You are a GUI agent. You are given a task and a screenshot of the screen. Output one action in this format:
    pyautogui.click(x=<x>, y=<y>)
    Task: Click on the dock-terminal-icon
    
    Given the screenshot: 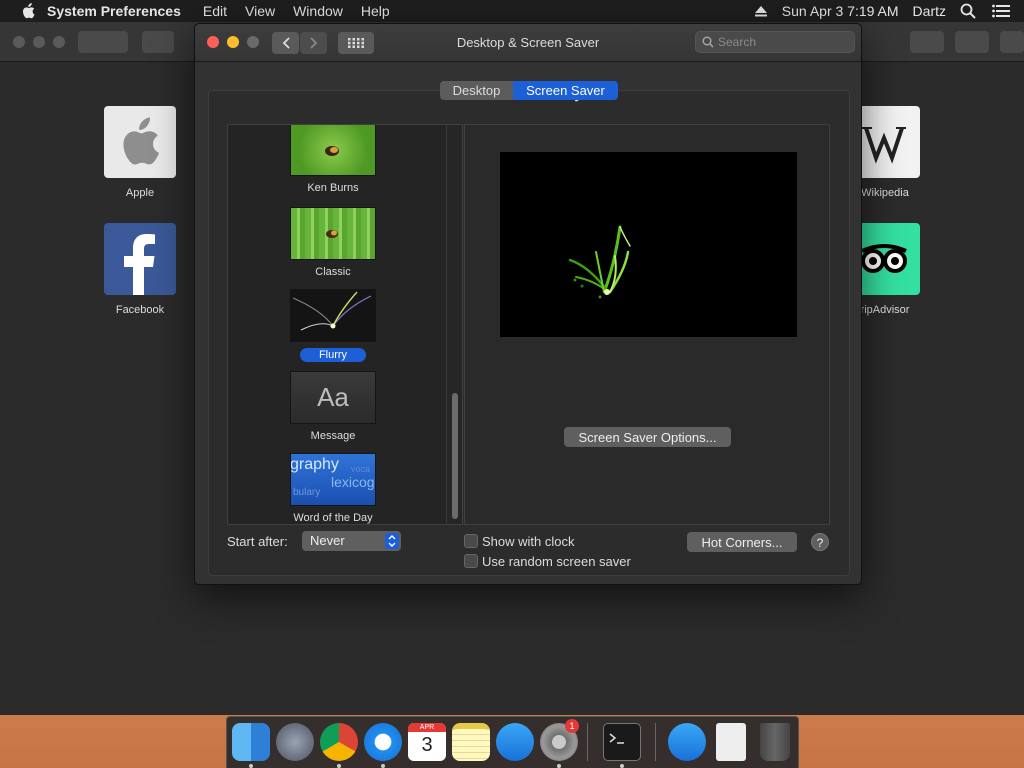 What is the action you would take?
    pyautogui.click(x=622, y=742)
    